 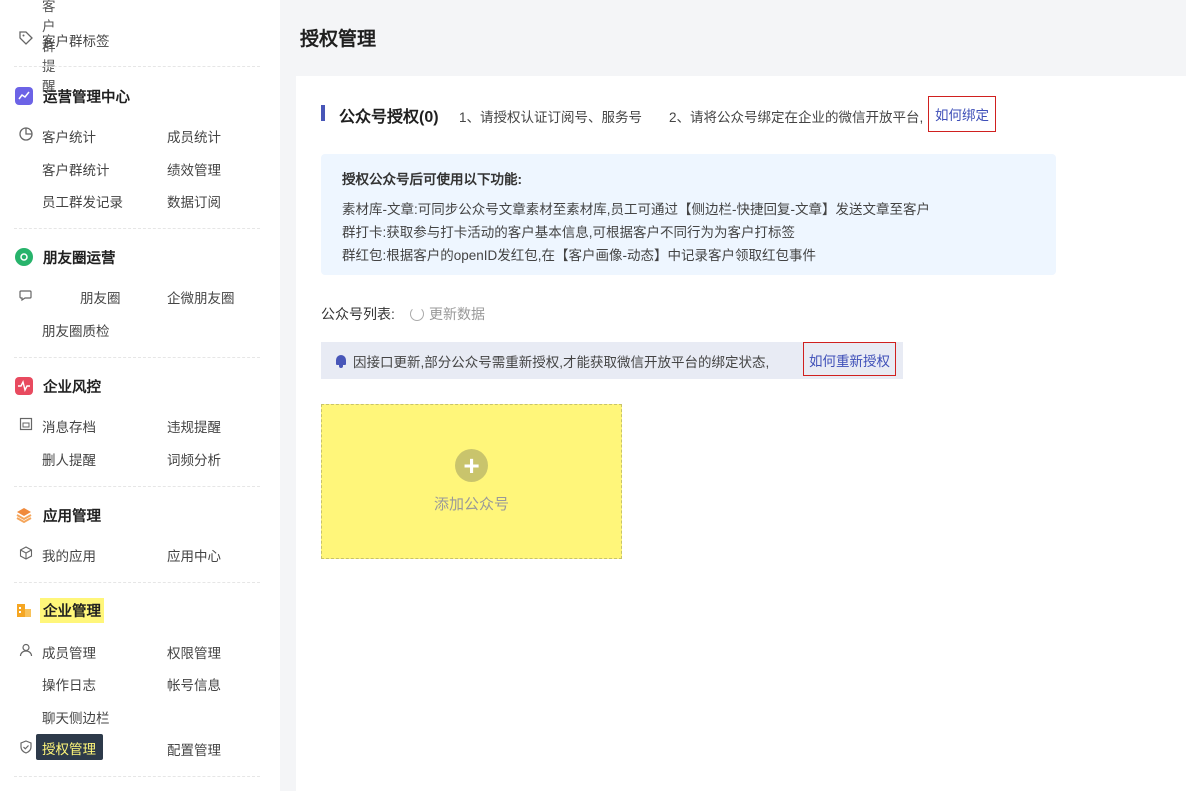 What do you see at coordinates (140, 168) in the screenshot?
I see `sidebar-row: 客户群统计 绩效管理` at bounding box center [140, 168].